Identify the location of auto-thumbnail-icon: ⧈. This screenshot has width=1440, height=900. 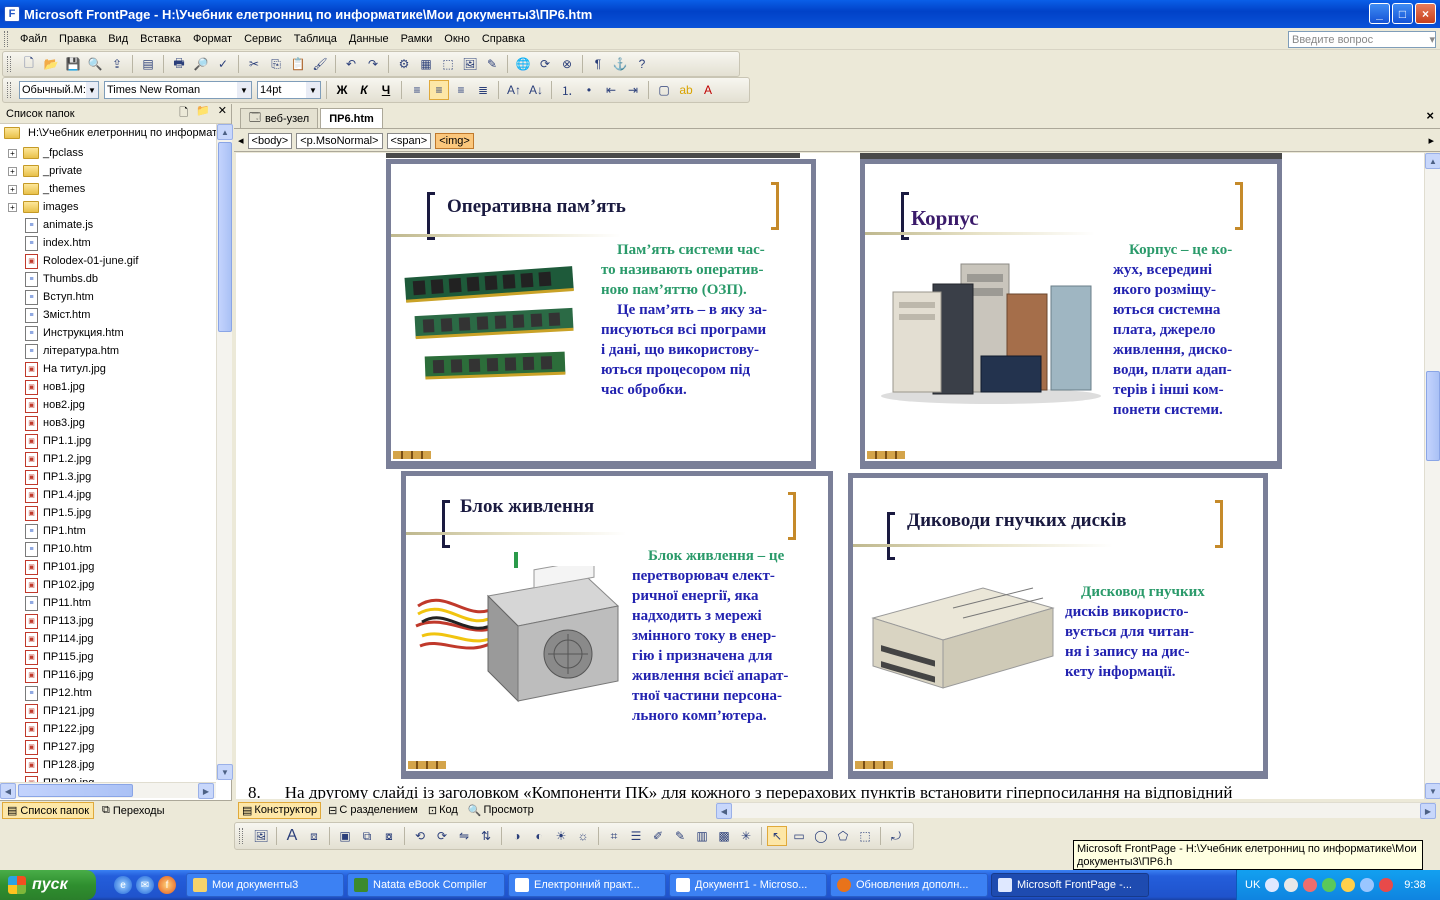
(314, 836).